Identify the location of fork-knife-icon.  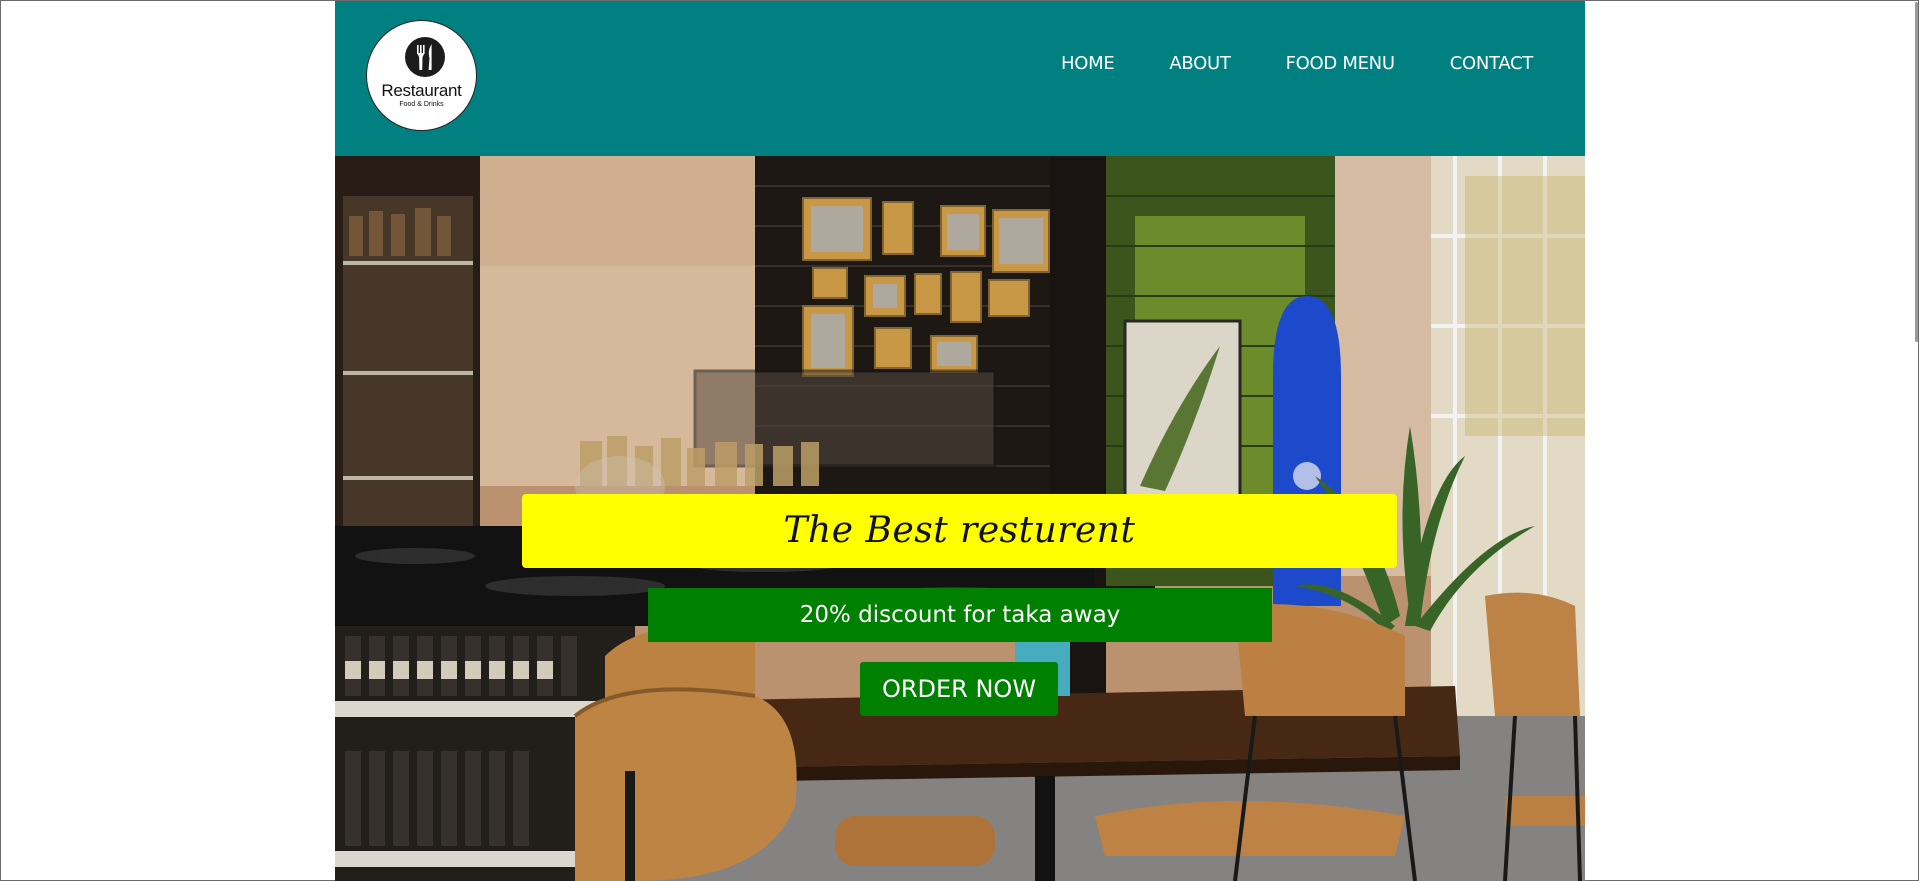
(425, 57).